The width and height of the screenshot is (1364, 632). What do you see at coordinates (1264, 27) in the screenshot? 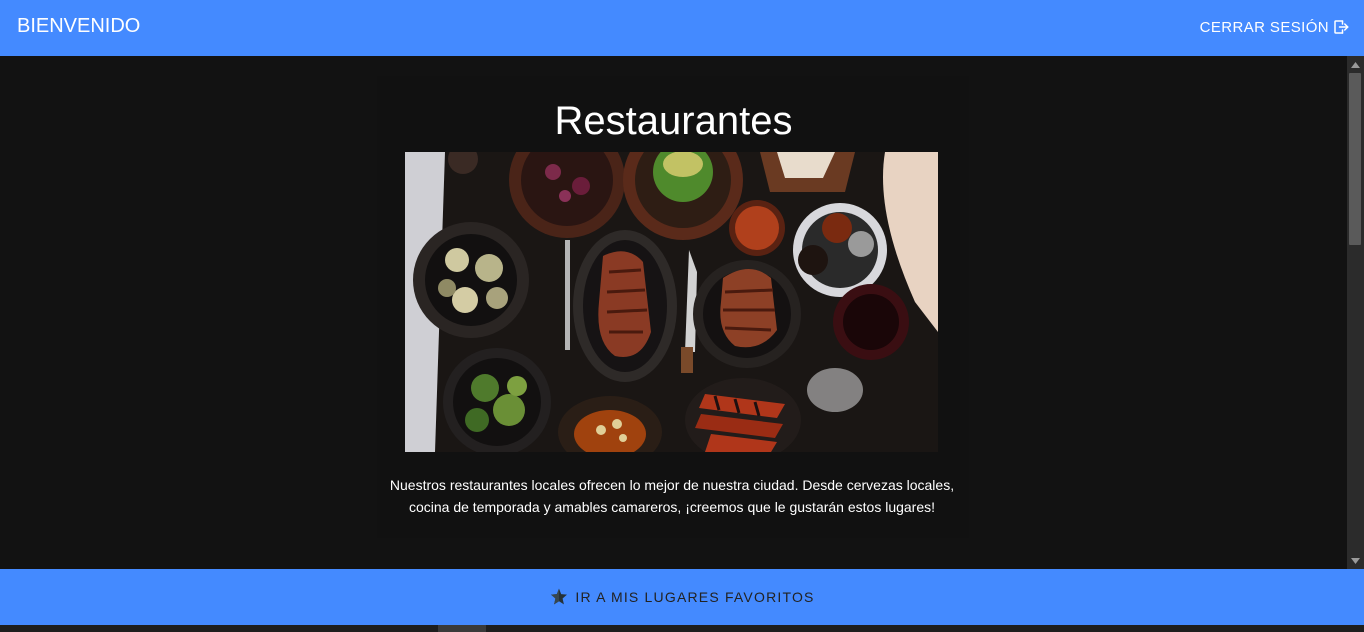
I see `logout-label: CERRAR SESIÓN` at bounding box center [1264, 27].